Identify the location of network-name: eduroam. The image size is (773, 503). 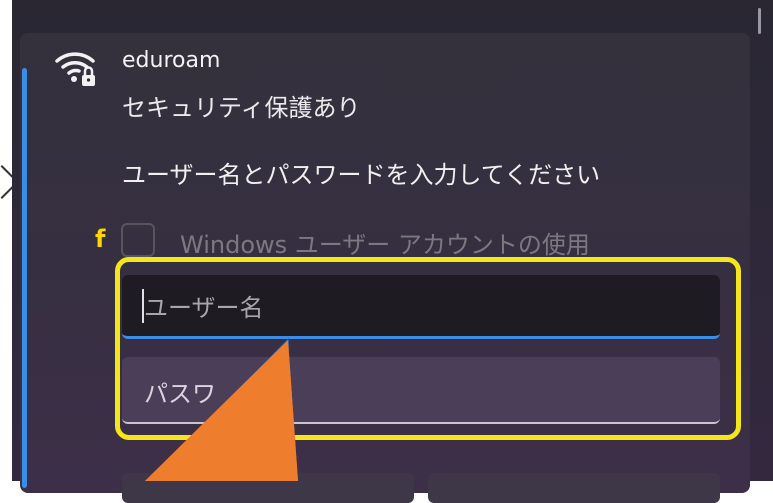
(171, 60).